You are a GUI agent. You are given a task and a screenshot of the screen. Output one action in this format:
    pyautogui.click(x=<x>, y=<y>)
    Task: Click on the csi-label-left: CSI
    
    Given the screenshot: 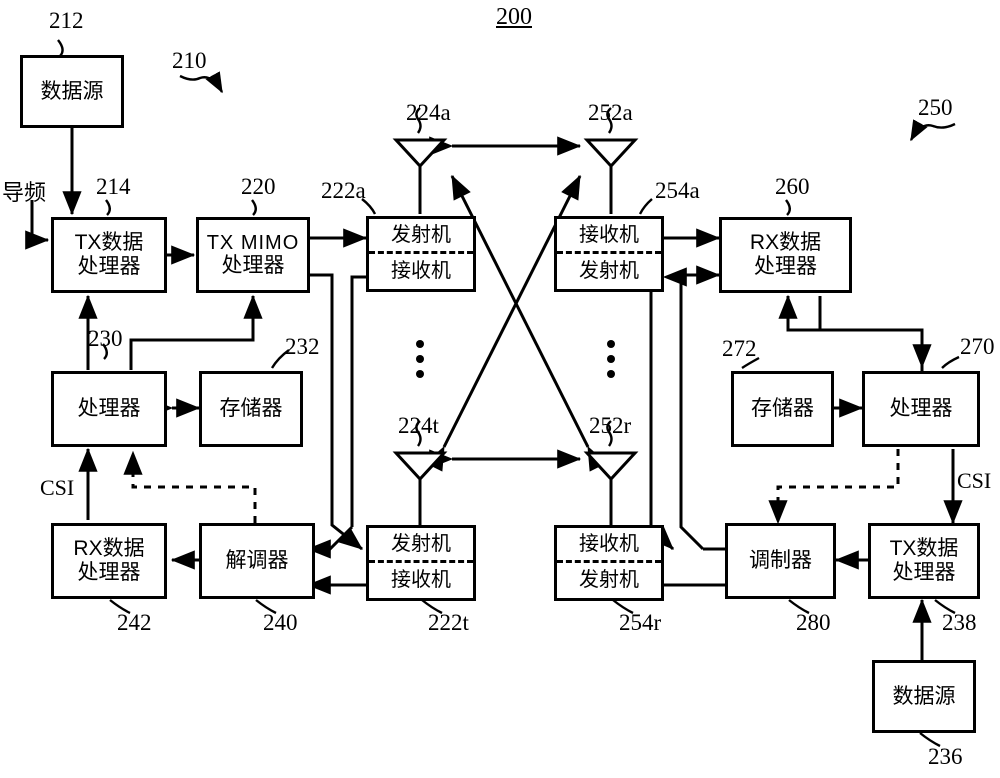 What is the action you would take?
    pyautogui.click(x=57, y=487)
    